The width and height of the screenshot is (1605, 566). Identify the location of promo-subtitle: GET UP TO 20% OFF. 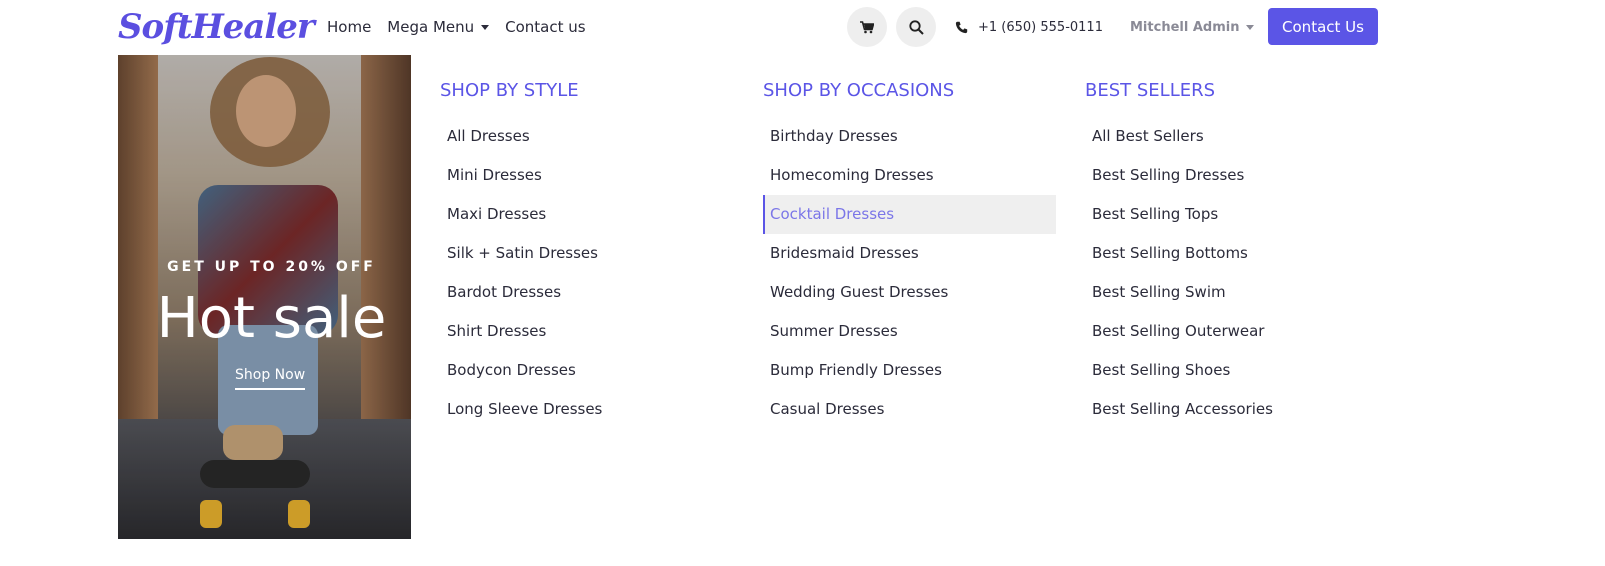
(271, 267).